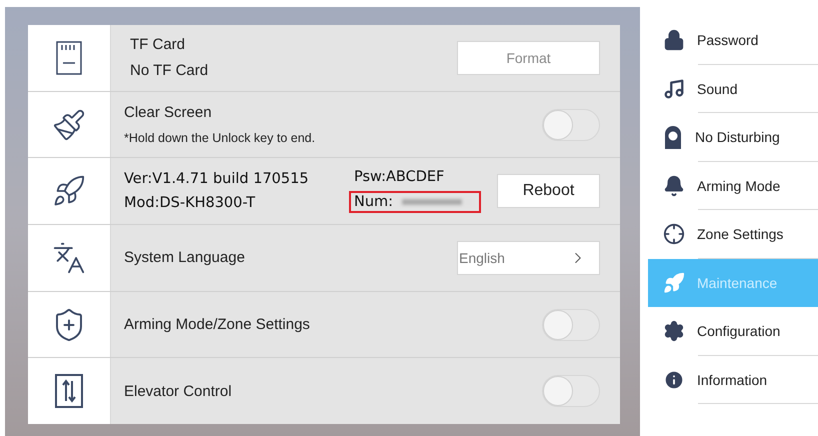 Image resolution: width=818 pixels, height=436 pixels. I want to click on reboot-button: Reboot, so click(548, 191).